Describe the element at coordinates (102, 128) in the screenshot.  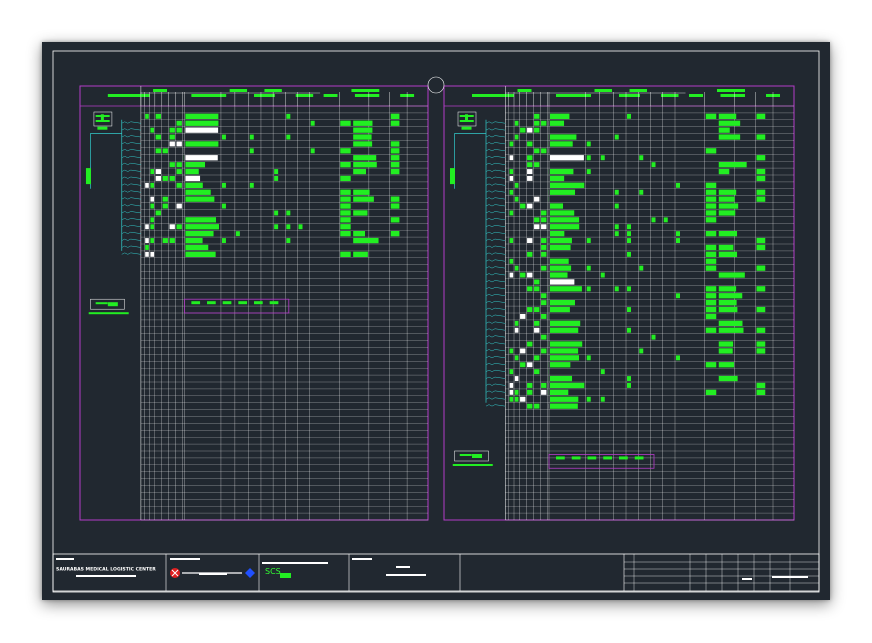
I see `breaker-symbol` at that location.